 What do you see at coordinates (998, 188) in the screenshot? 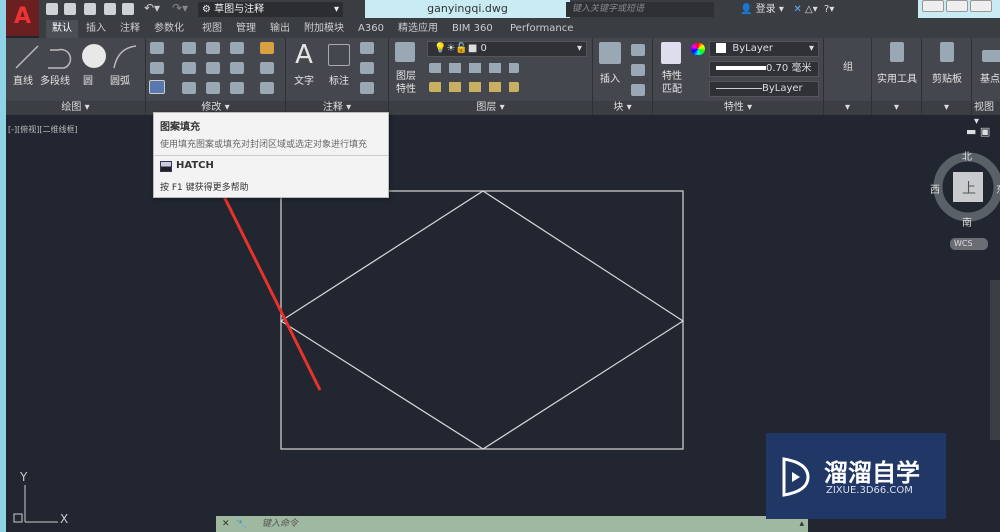
I see `viewcube-east: 东` at bounding box center [998, 188].